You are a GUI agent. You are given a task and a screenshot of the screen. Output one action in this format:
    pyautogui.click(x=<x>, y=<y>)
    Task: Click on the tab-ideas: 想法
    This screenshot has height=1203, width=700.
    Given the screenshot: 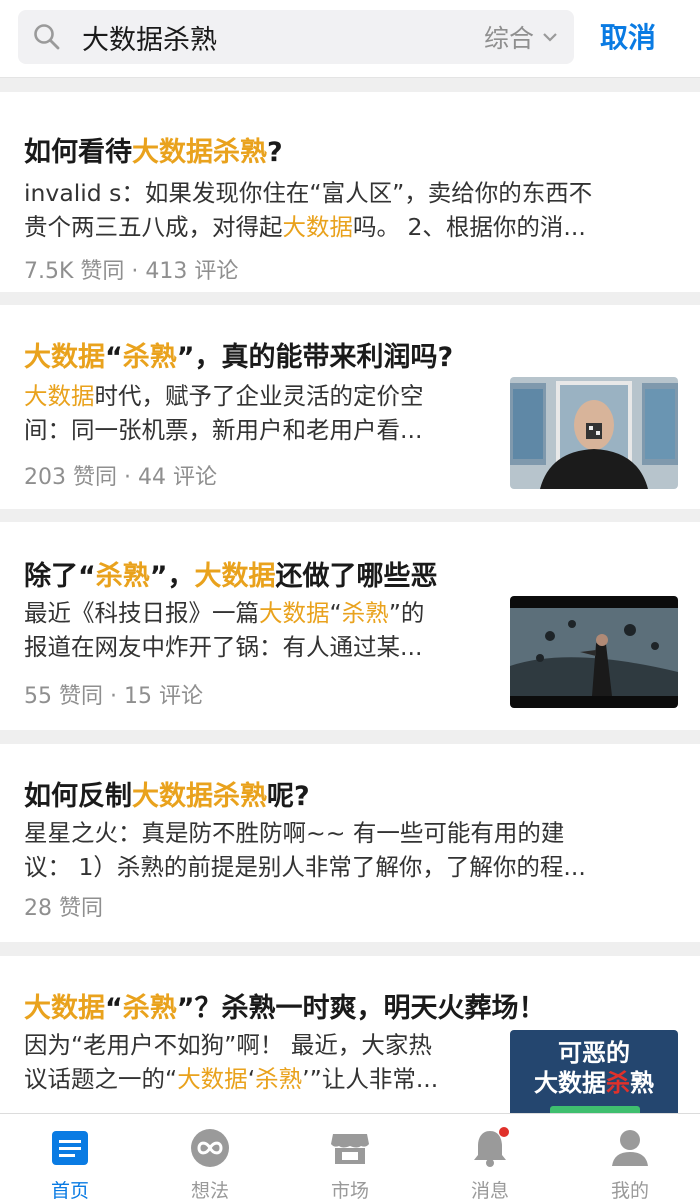 What is the action you would take?
    pyautogui.click(x=210, y=1158)
    